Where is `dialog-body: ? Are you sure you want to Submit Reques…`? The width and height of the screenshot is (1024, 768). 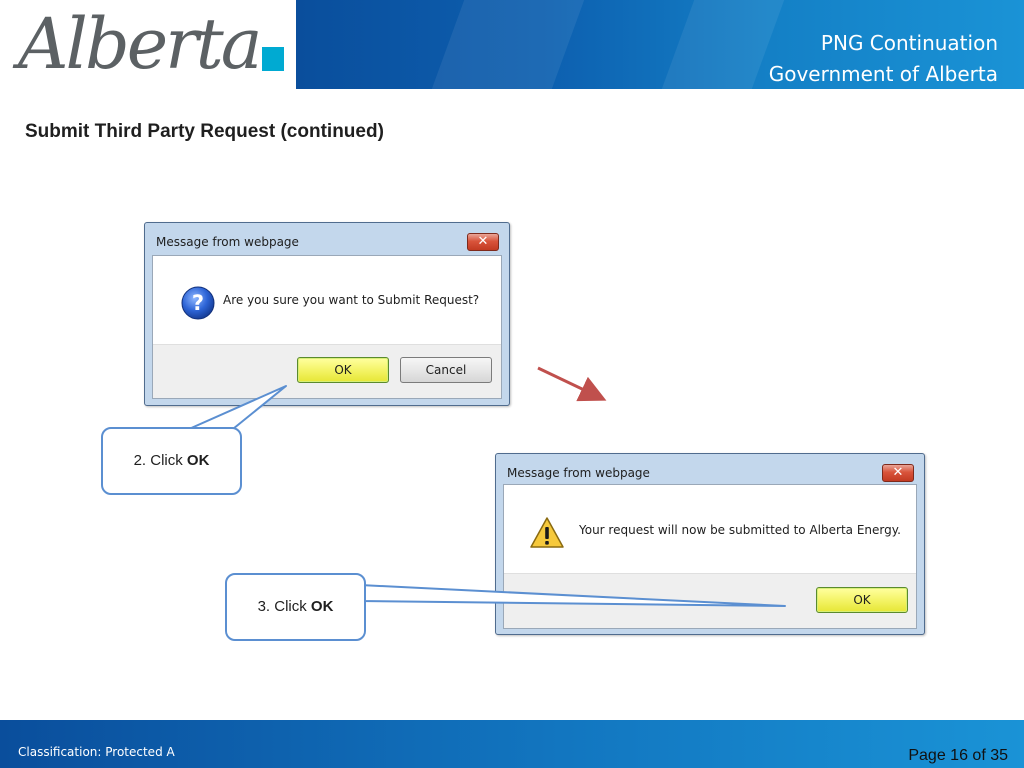
dialog-body: ? Are you sure you want to Submit Reques… is located at coordinates (327, 327).